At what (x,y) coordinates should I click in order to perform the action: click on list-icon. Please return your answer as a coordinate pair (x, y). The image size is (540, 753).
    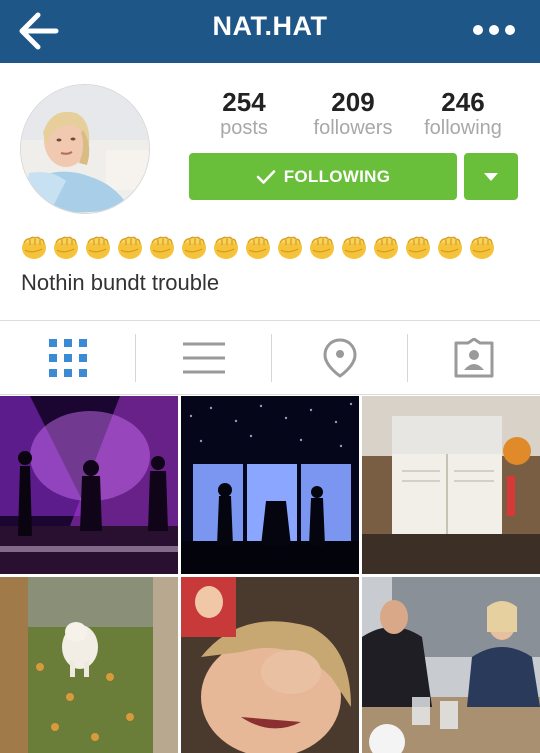
    Looking at the image, I should click on (203, 358).